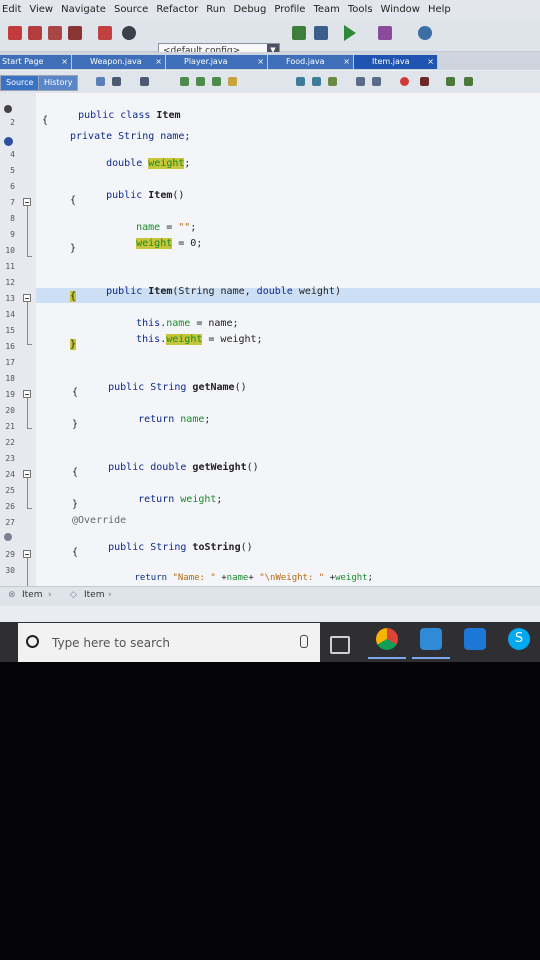  I want to click on clean-build-icon, so click(321, 33).